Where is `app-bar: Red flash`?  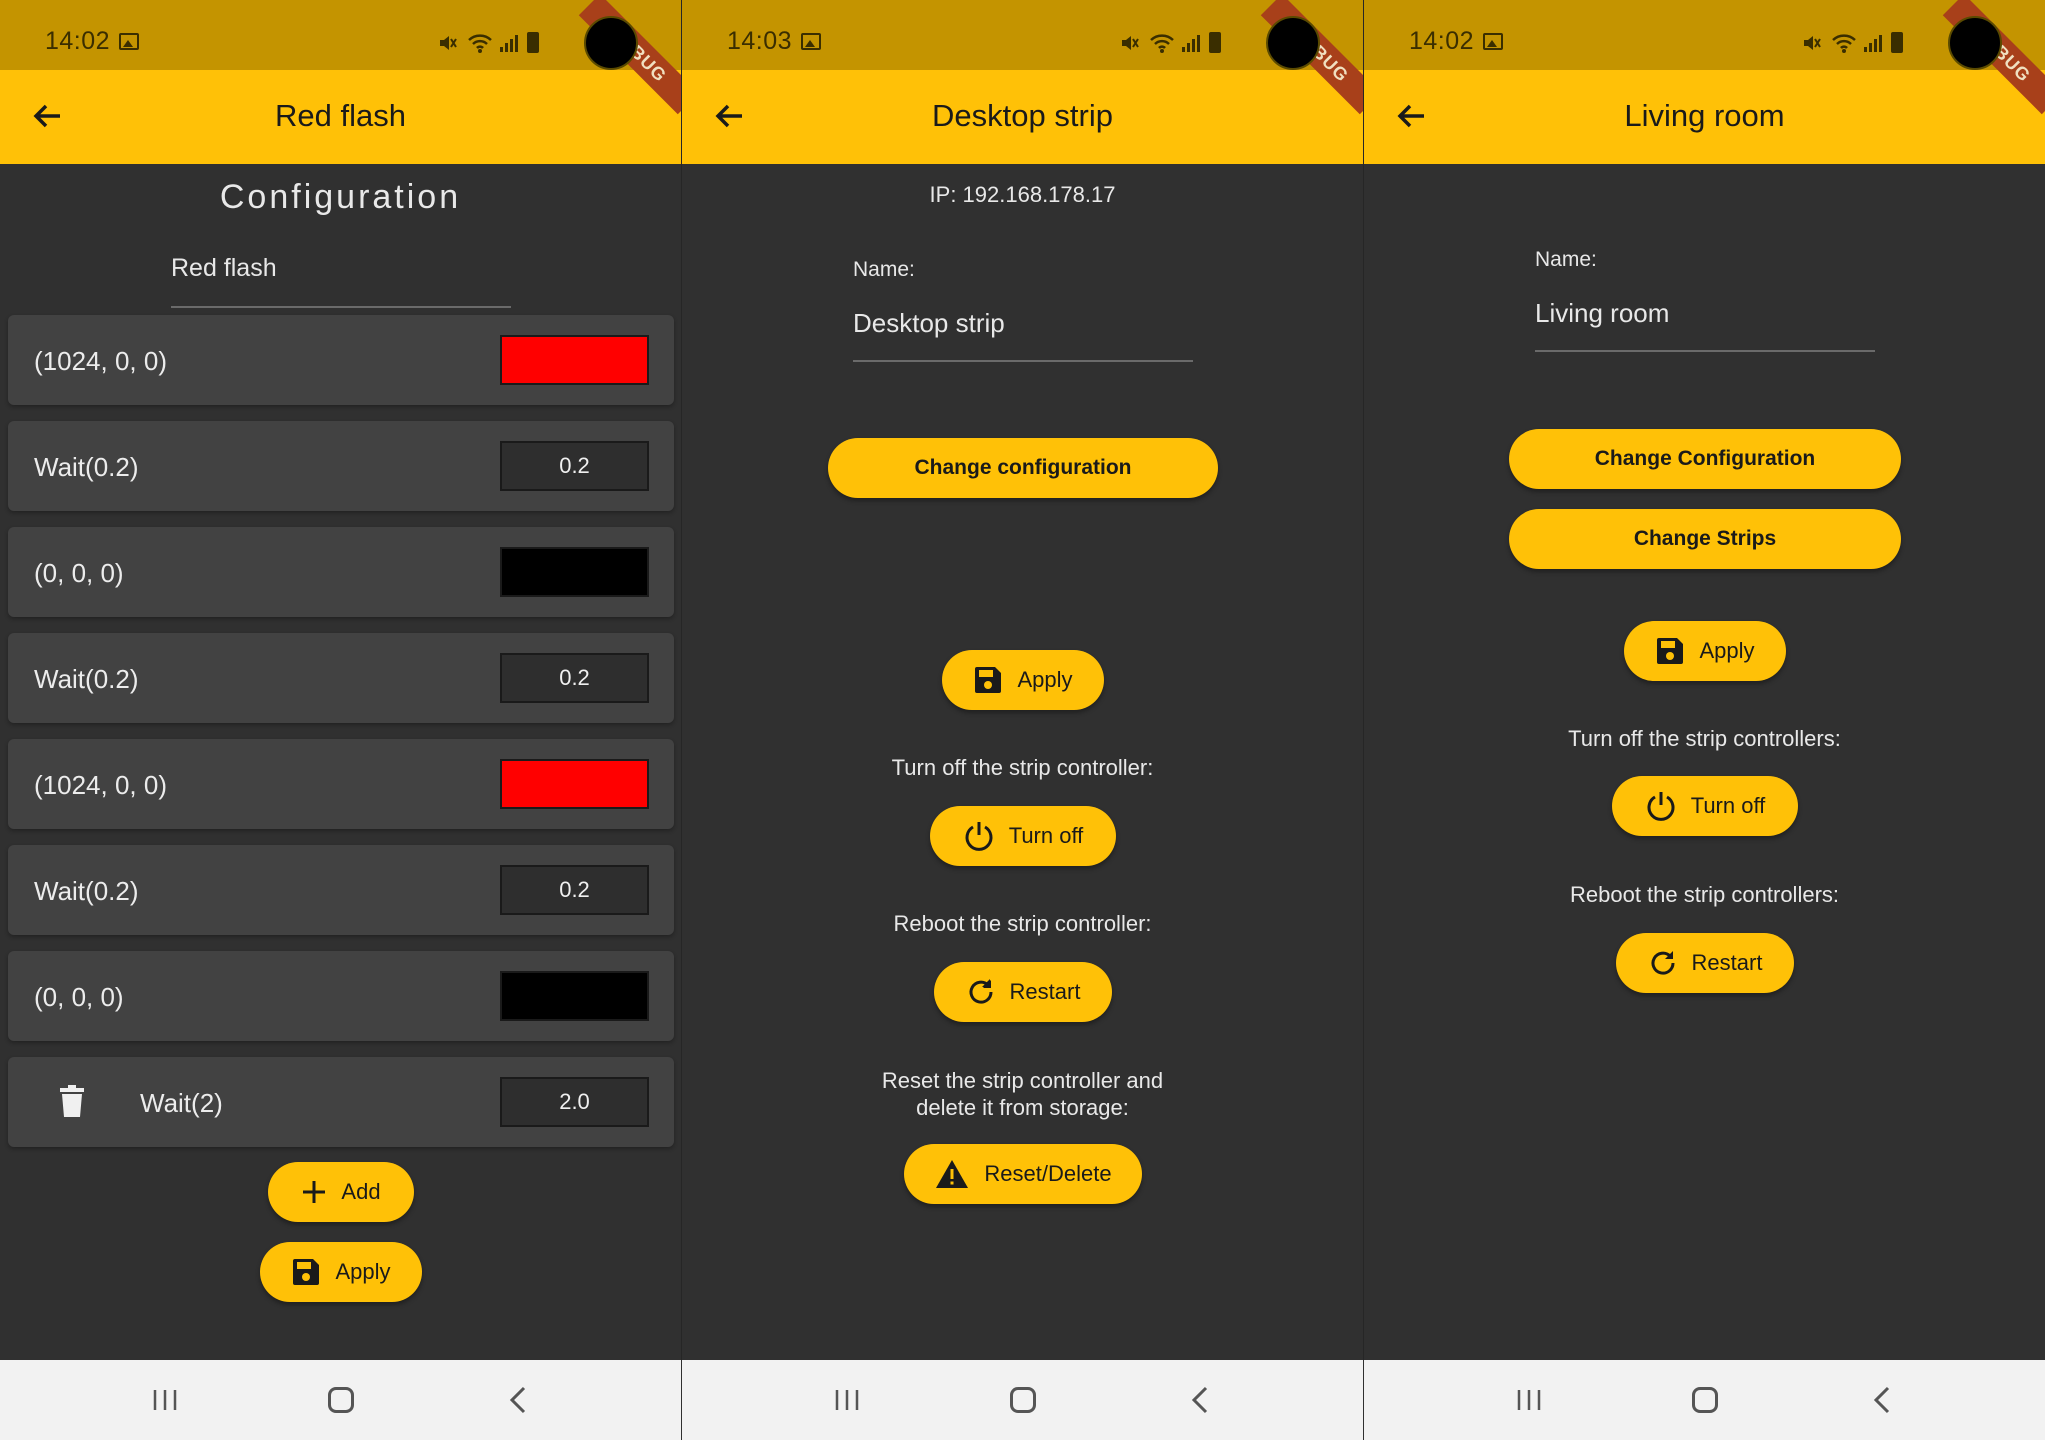
app-bar: Red flash is located at coordinates (340, 117).